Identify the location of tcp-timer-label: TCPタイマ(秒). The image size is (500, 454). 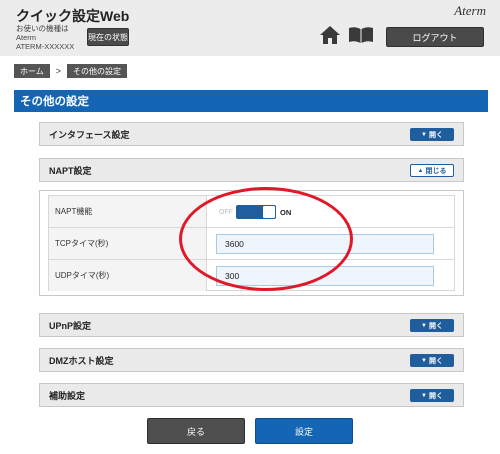
(128, 243).